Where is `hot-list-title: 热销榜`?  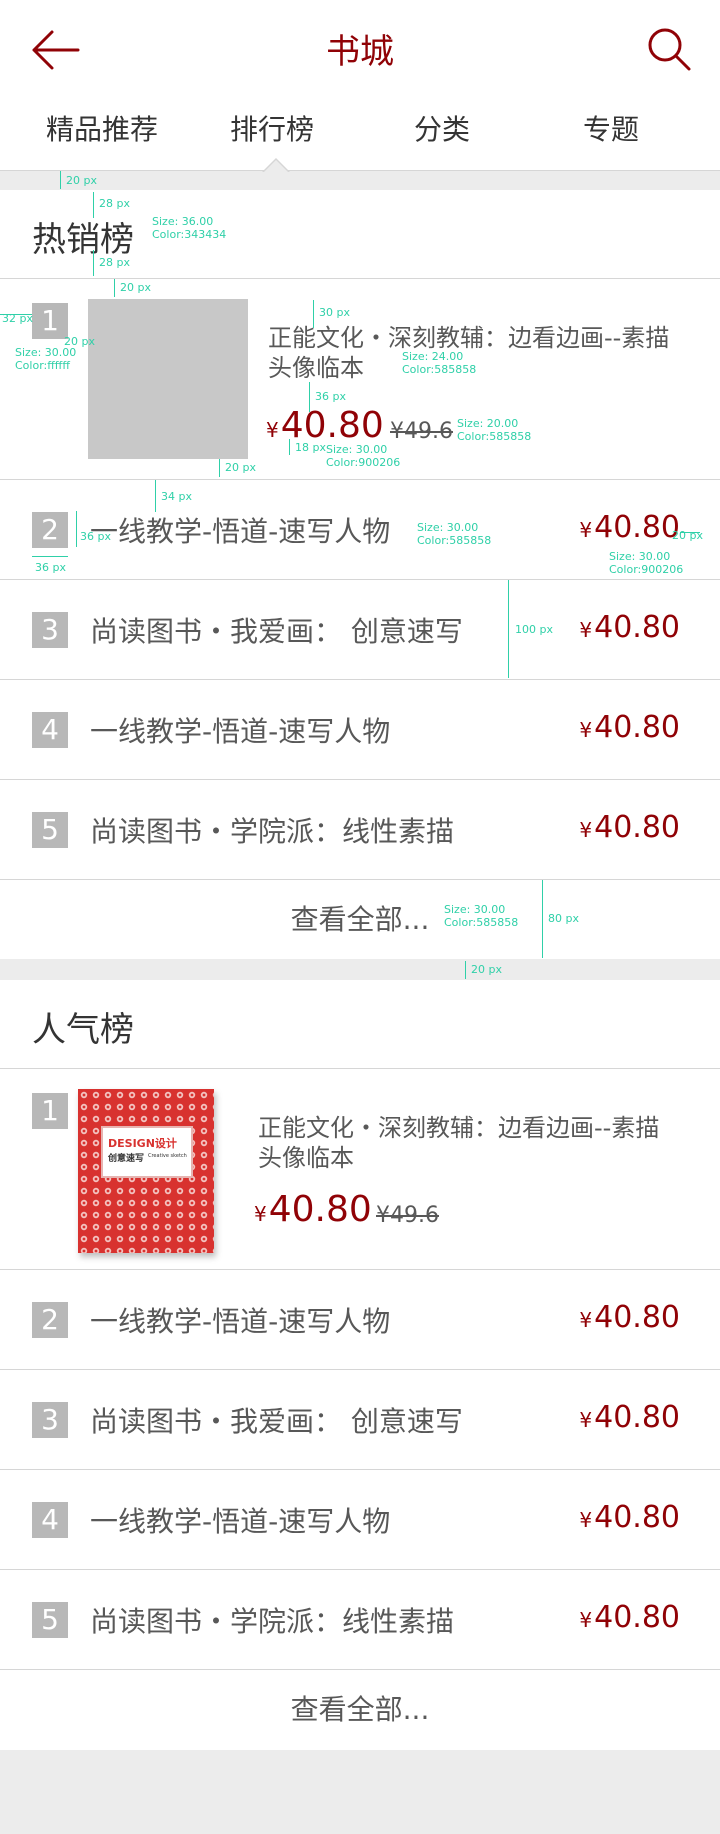
hot-list-title: 热销榜 is located at coordinates (83, 240).